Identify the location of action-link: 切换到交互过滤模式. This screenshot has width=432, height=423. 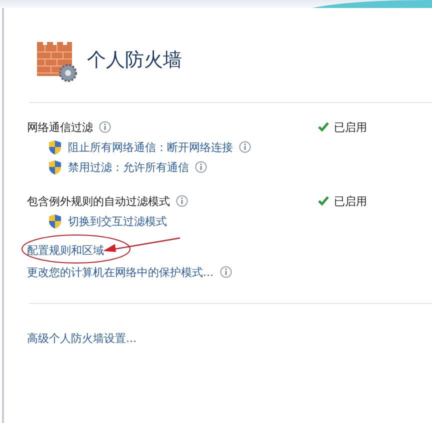
(117, 221).